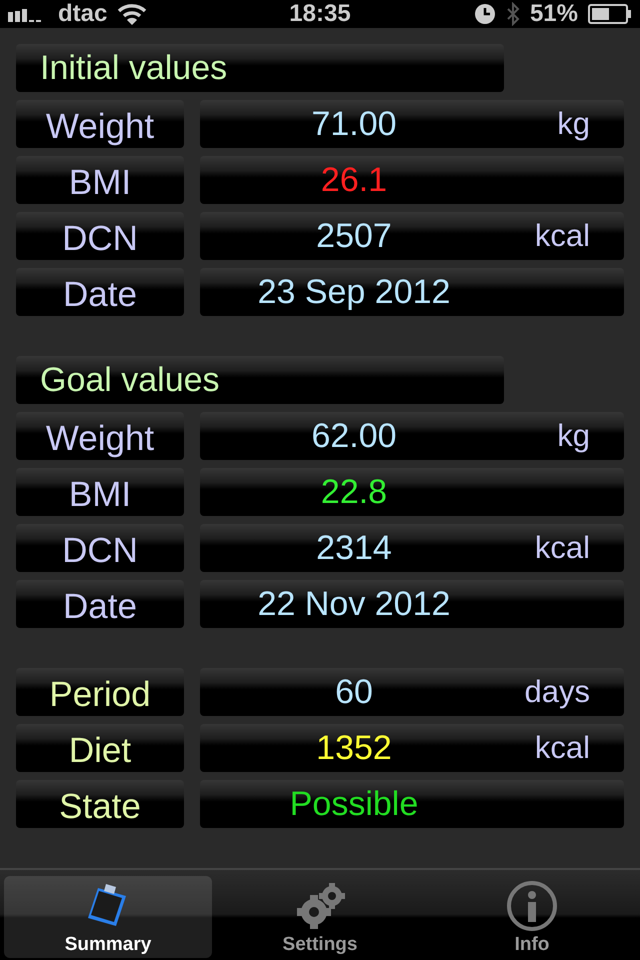 Image resolution: width=640 pixels, height=960 pixels. I want to click on value-text: 1352, so click(354, 748).